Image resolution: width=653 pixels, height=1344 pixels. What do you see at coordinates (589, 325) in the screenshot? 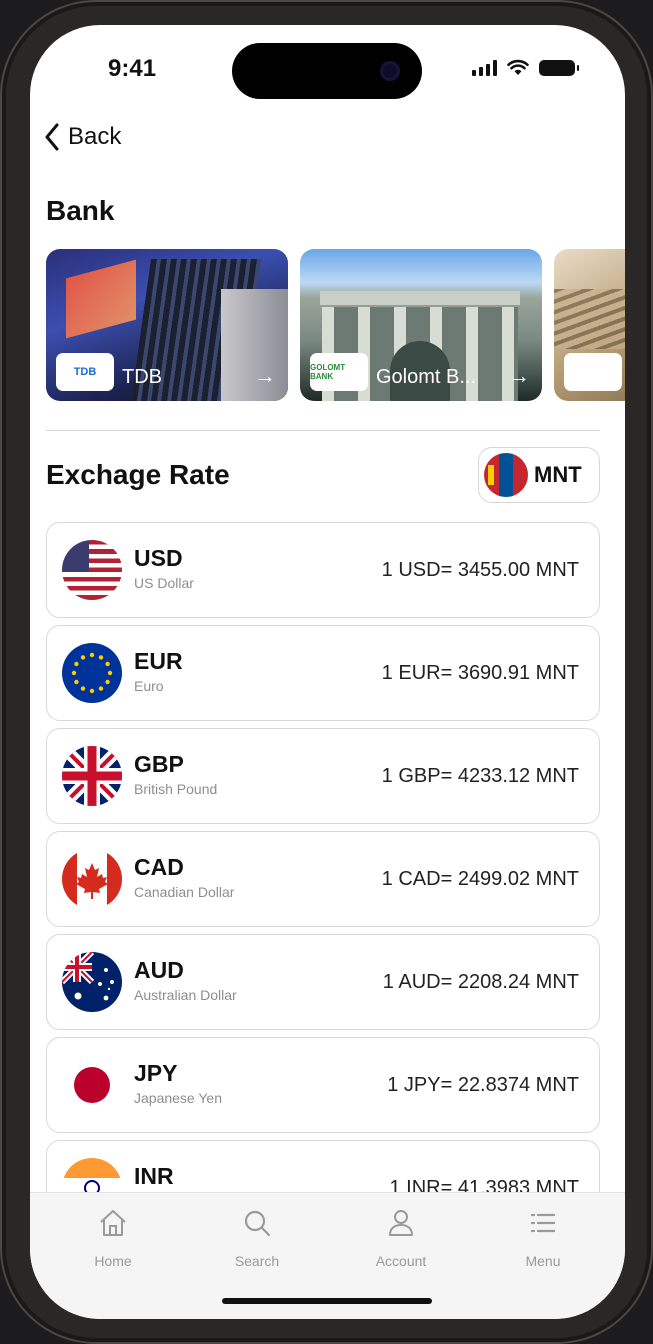
I see `bank-card-partial` at bounding box center [589, 325].